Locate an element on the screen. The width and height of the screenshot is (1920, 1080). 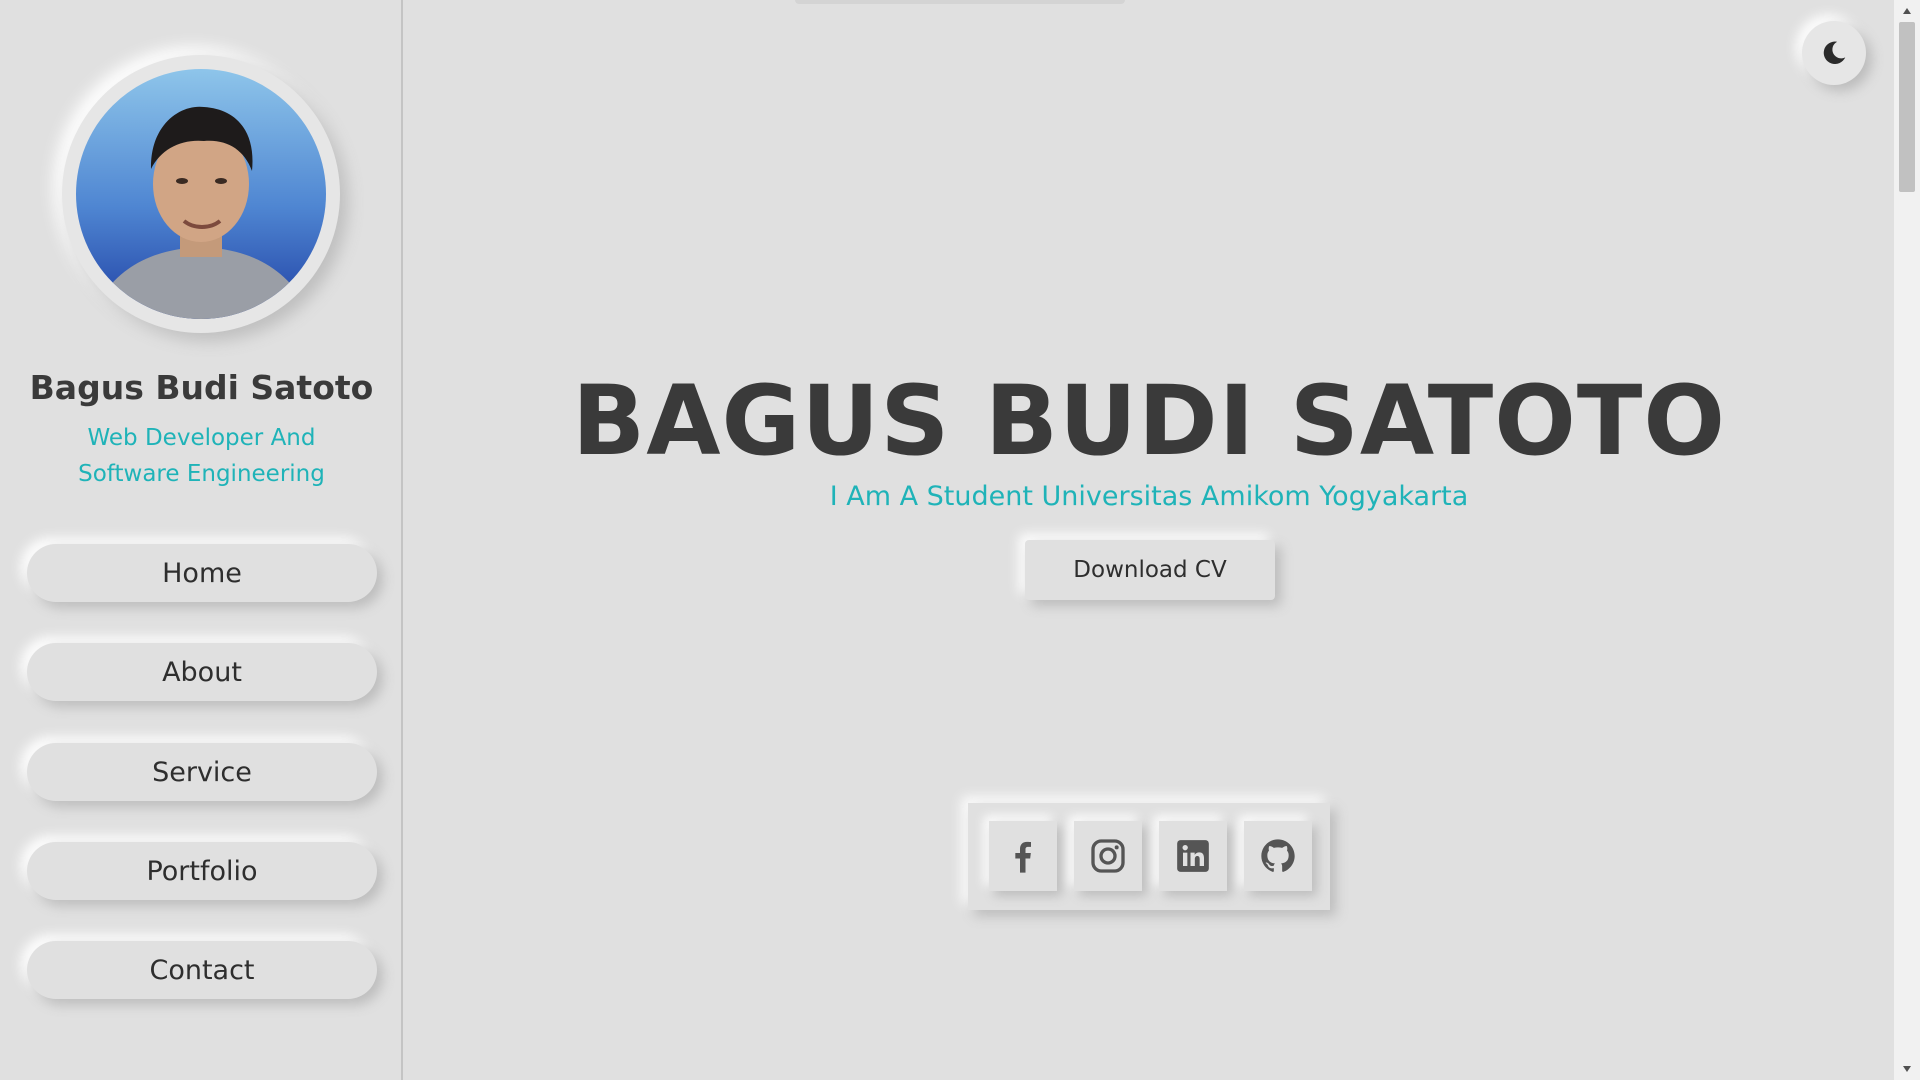
linkedin-link is located at coordinates (1193, 856).